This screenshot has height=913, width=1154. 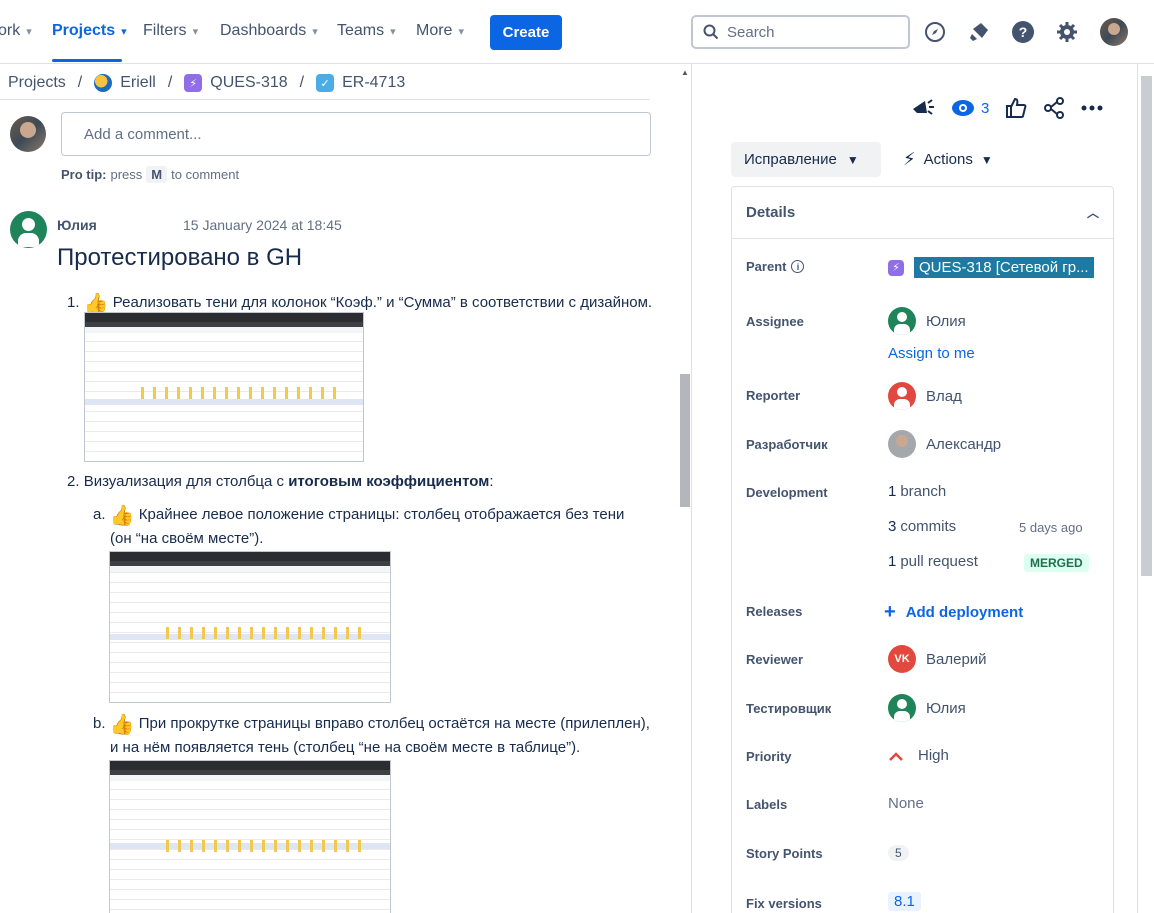 I want to click on create-button: Create, so click(x=526, y=32).